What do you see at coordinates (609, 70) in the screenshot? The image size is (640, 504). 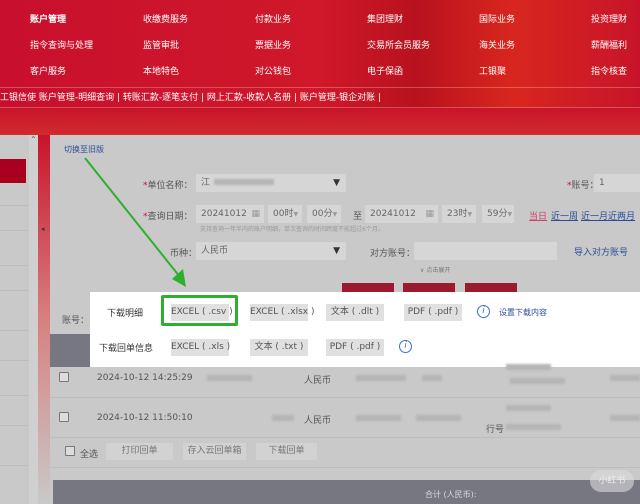 I see `top-menu-item: 指令核查` at bounding box center [609, 70].